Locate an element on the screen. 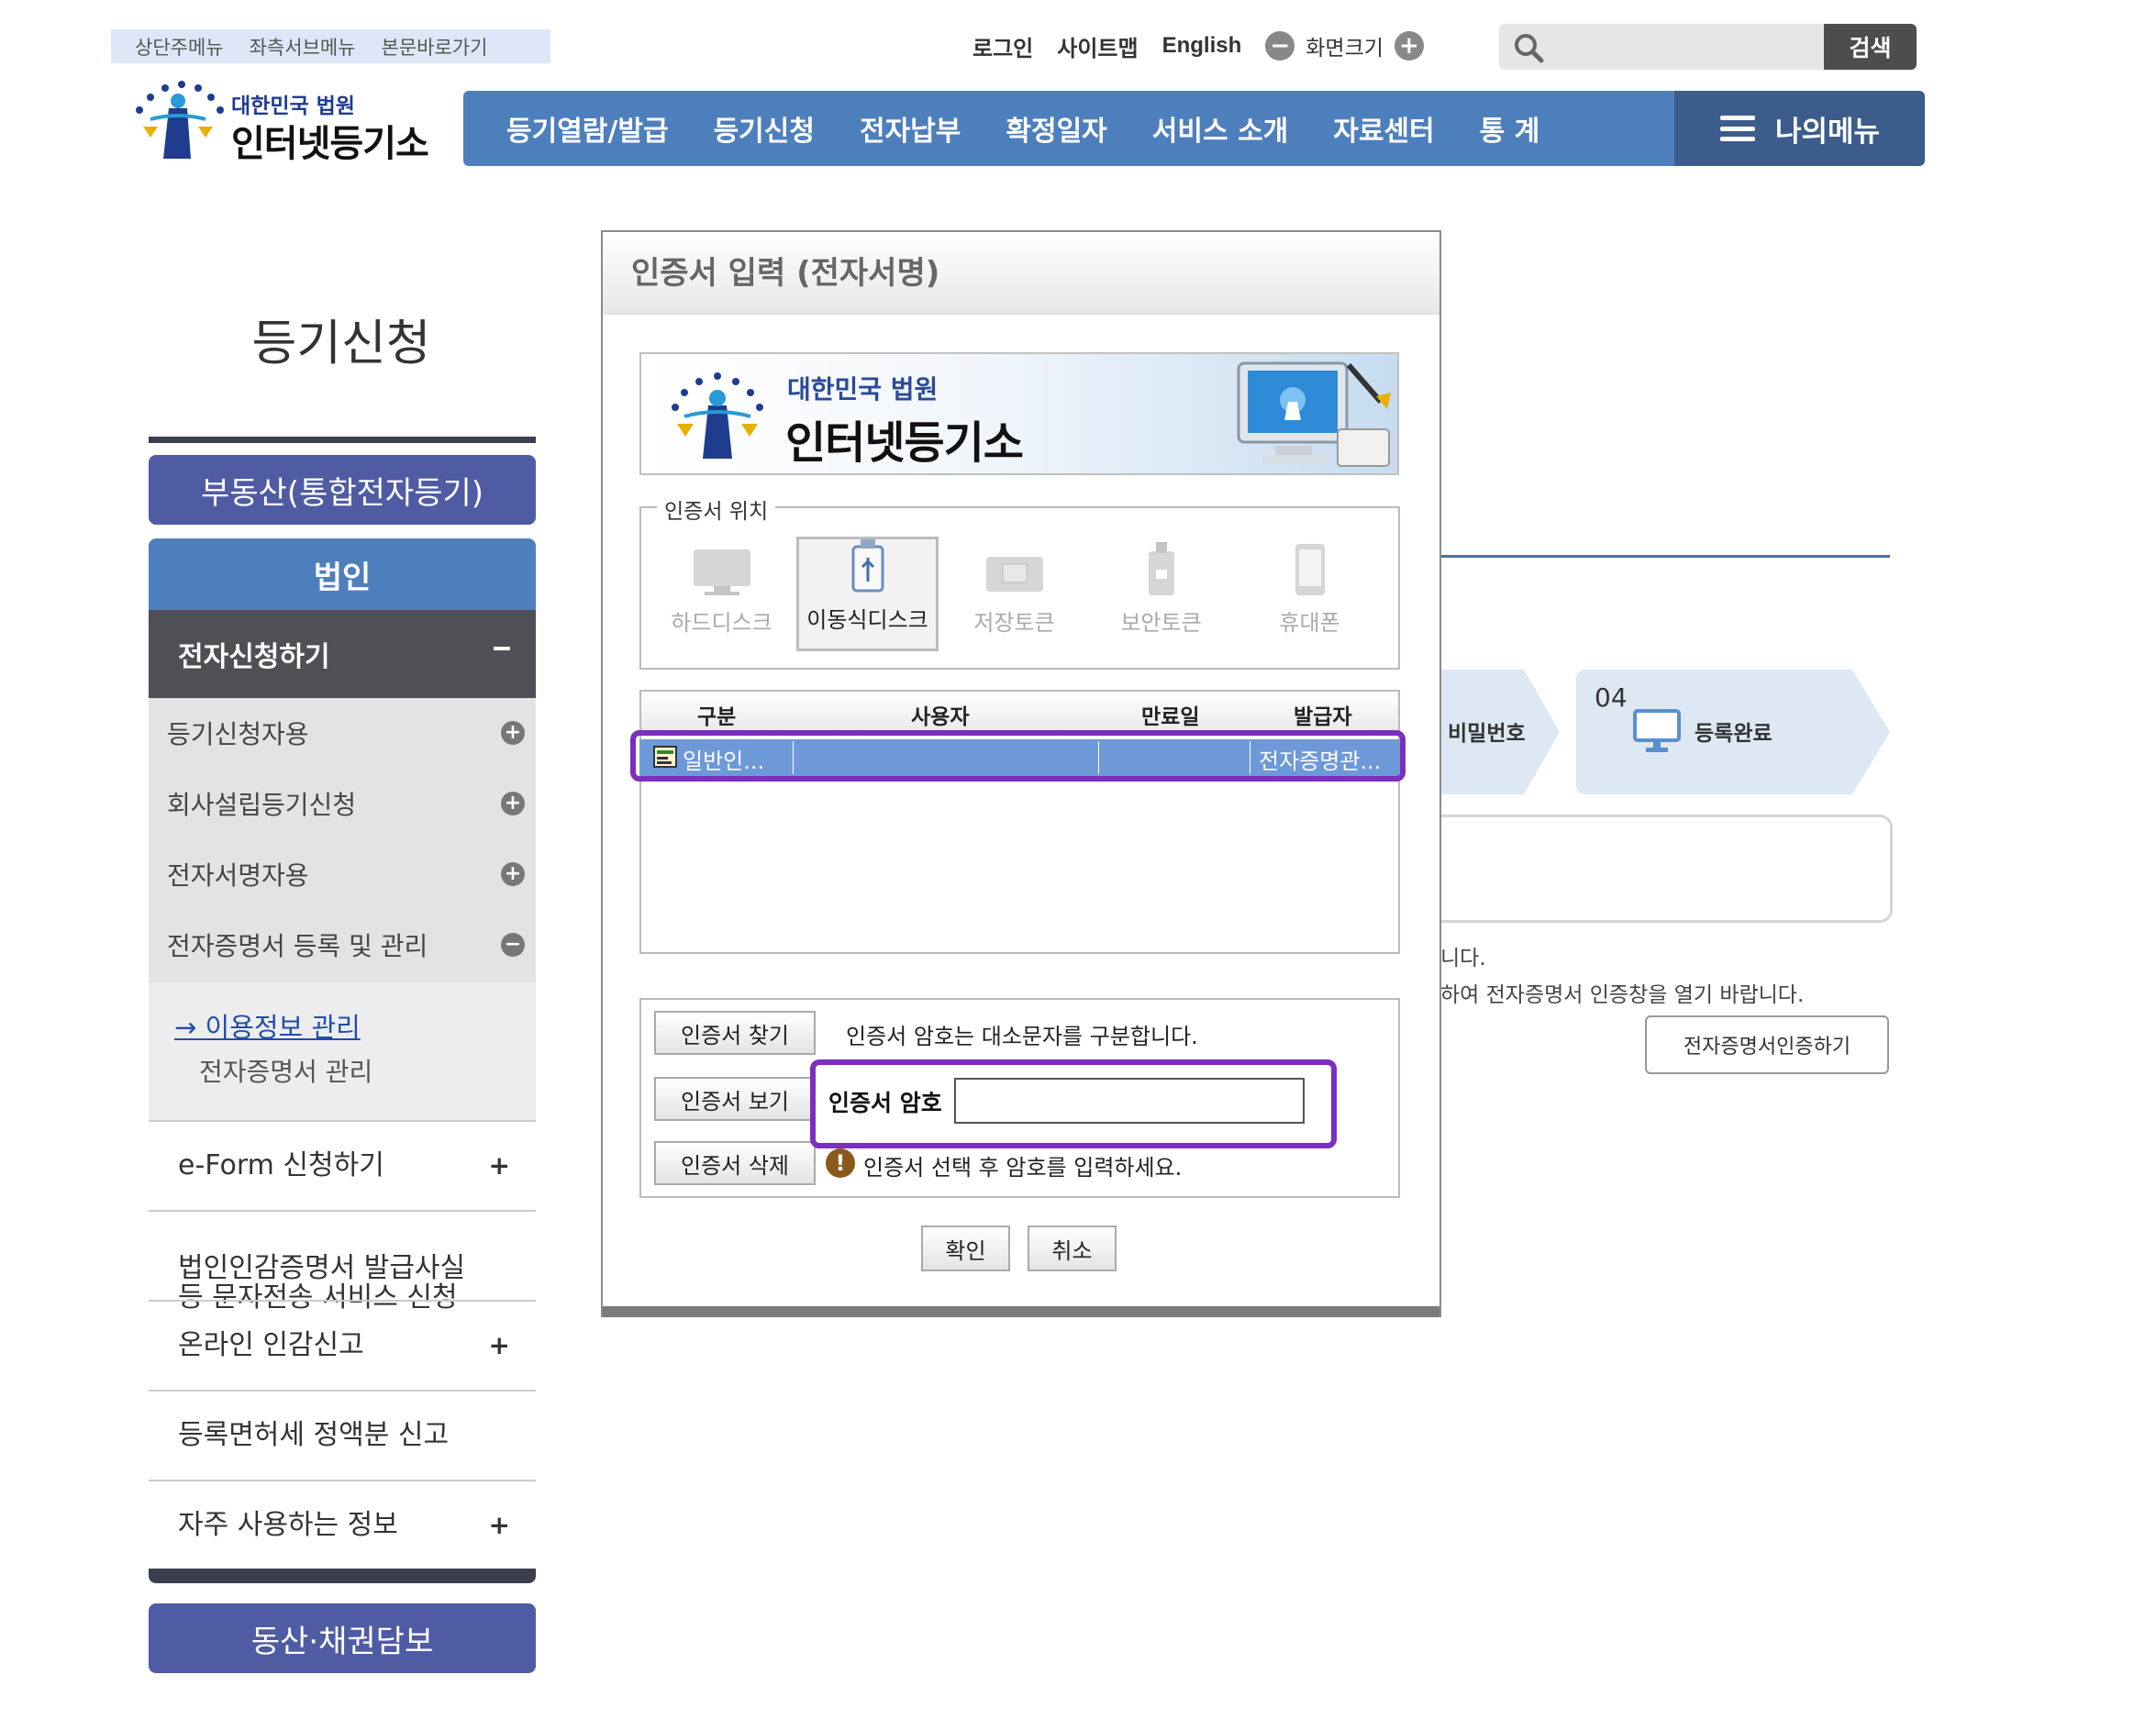  skip-link-side-menu: 좌측서브메뉴 is located at coordinates (303, 47).